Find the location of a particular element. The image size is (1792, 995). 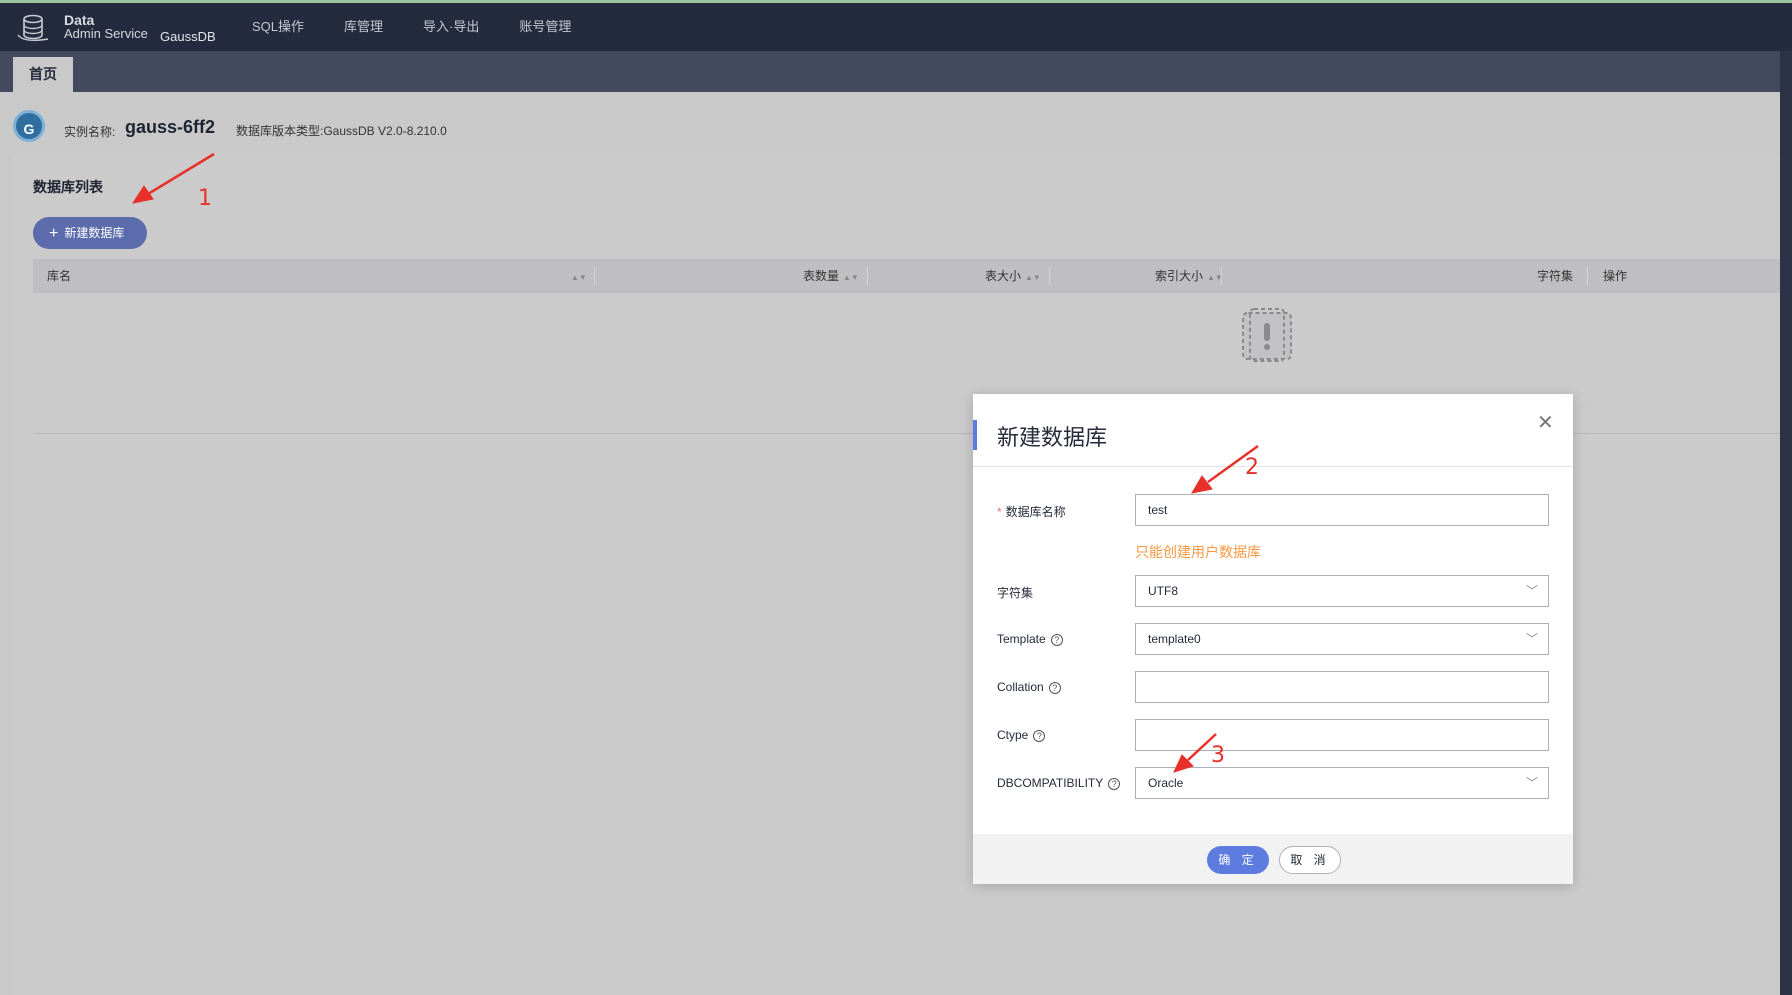

col-table-size-label: 表大小 is located at coordinates (1003, 276).